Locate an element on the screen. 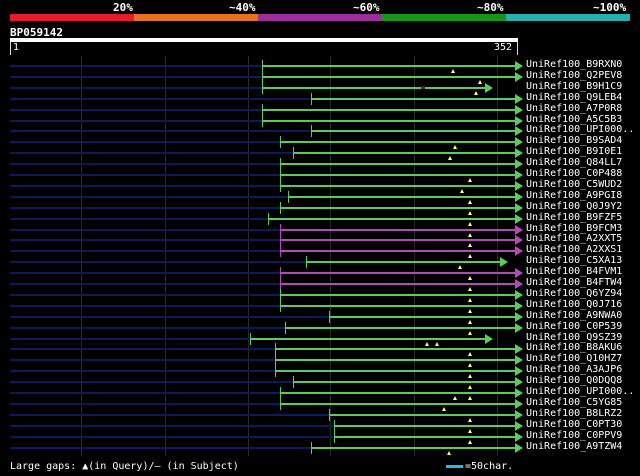  hit-label: UniRef100_Q9LEB4 is located at coordinates (574, 97).